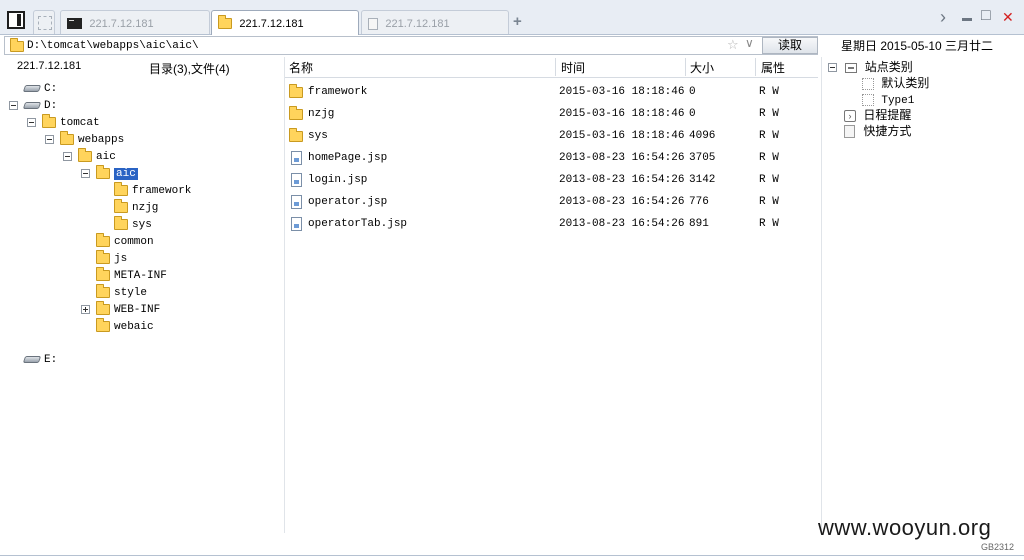  Describe the element at coordinates (372, 45) in the screenshot. I see `path-input` at that location.